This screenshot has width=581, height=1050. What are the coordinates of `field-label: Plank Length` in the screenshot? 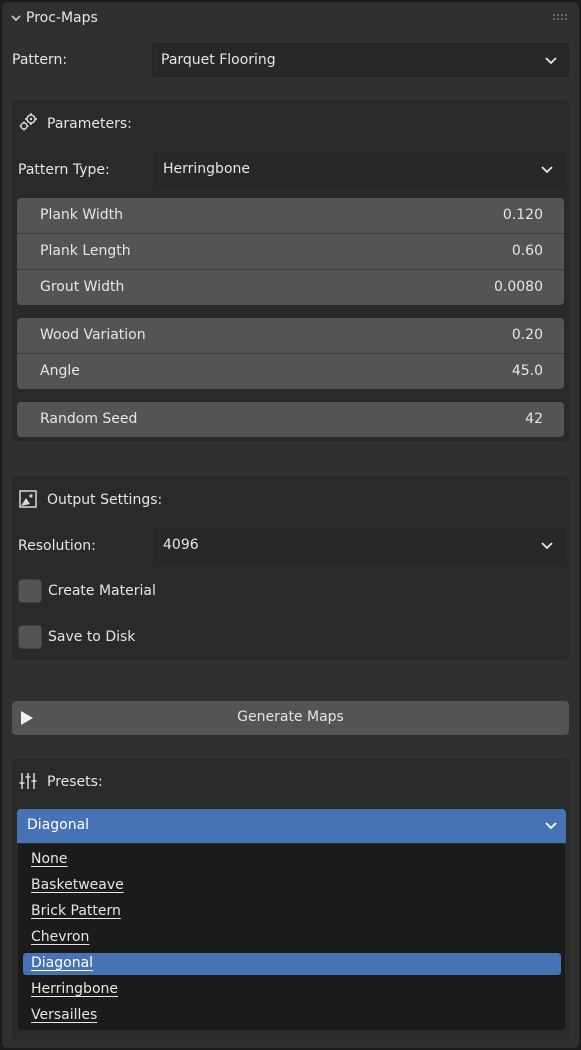 It's located at (85, 251).